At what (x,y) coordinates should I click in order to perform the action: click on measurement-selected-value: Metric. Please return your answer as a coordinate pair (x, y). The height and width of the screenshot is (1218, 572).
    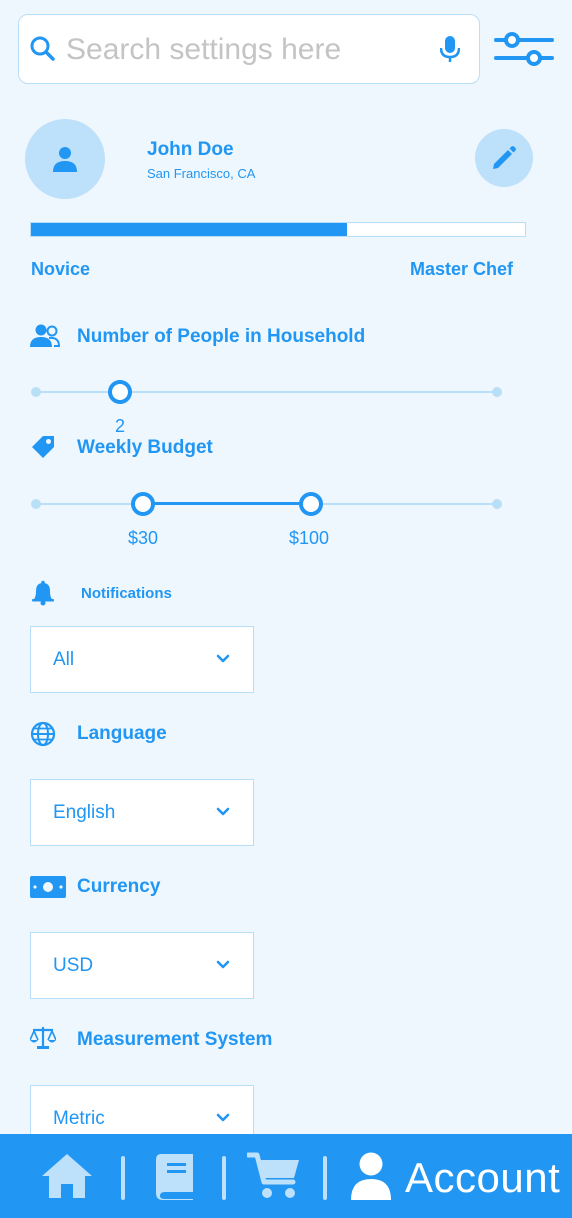
    Looking at the image, I should click on (79, 1118).